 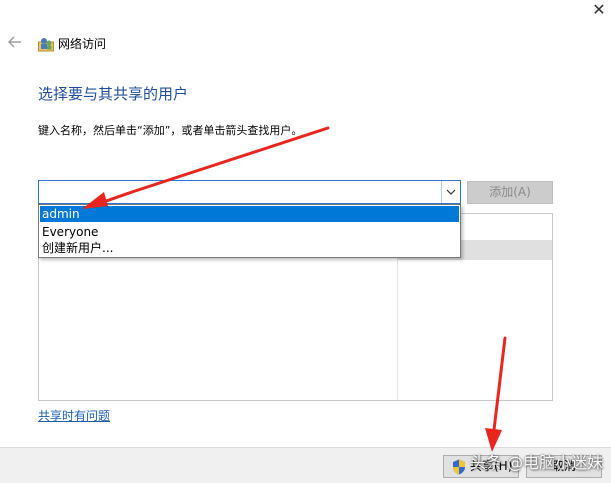 What do you see at coordinates (170, 130) in the screenshot?
I see `instructions-text: 键入名称，然后单击“添加”，或者单击箭头查找用户。` at bounding box center [170, 130].